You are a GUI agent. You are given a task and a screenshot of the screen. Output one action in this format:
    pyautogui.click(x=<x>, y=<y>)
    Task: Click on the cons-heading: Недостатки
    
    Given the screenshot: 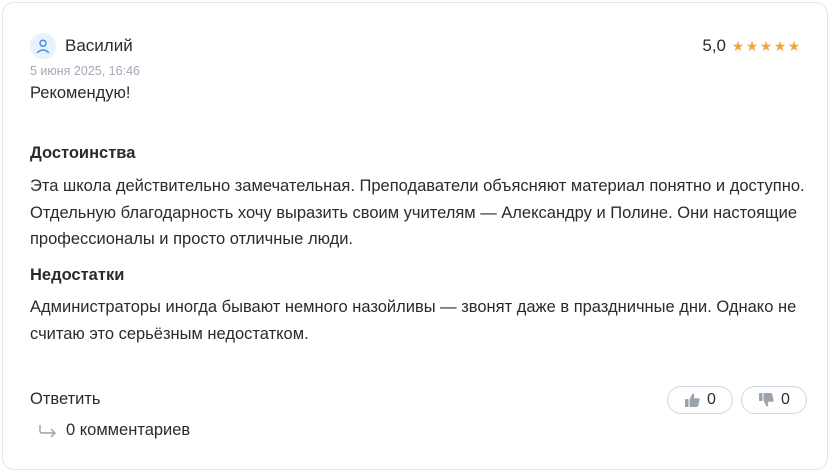 What is the action you would take?
    pyautogui.click(x=77, y=275)
    